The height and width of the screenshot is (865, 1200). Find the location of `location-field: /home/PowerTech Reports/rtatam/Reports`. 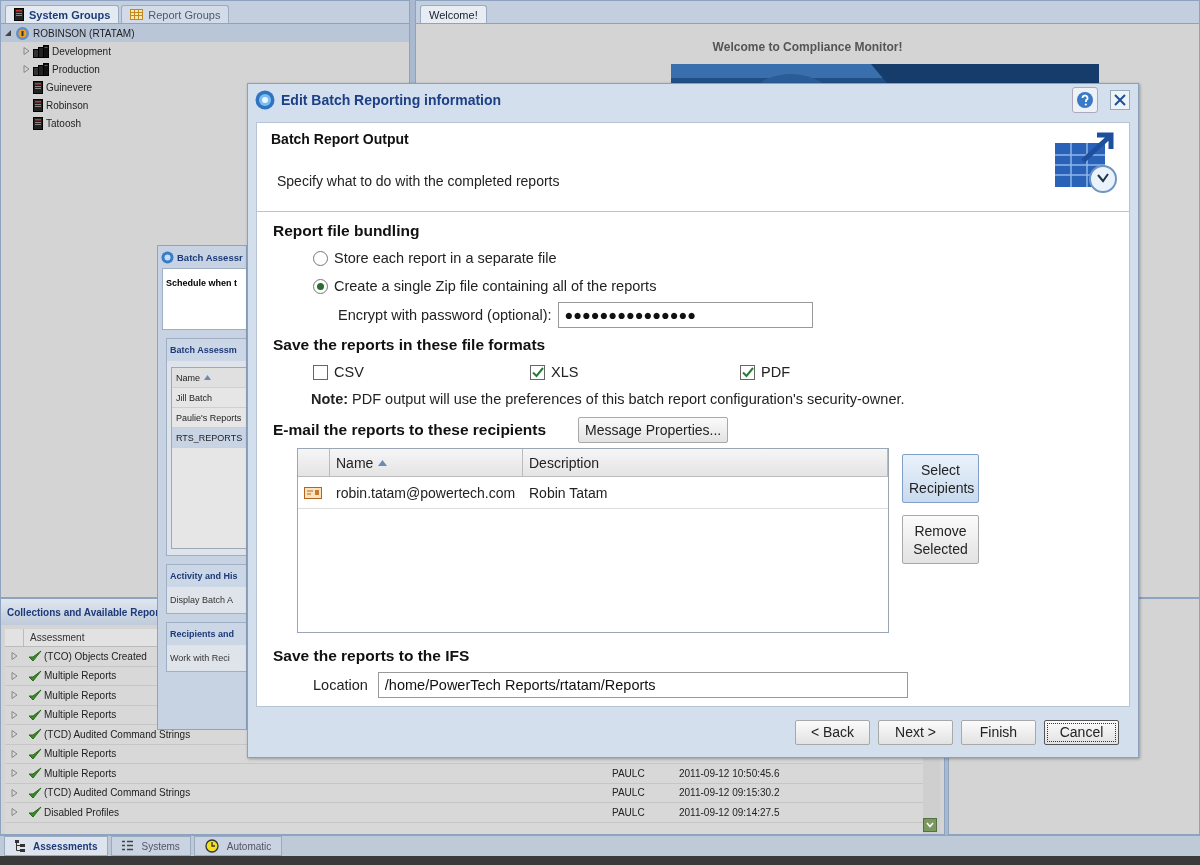

location-field: /home/PowerTech Reports/rtatam/Reports is located at coordinates (642, 685).